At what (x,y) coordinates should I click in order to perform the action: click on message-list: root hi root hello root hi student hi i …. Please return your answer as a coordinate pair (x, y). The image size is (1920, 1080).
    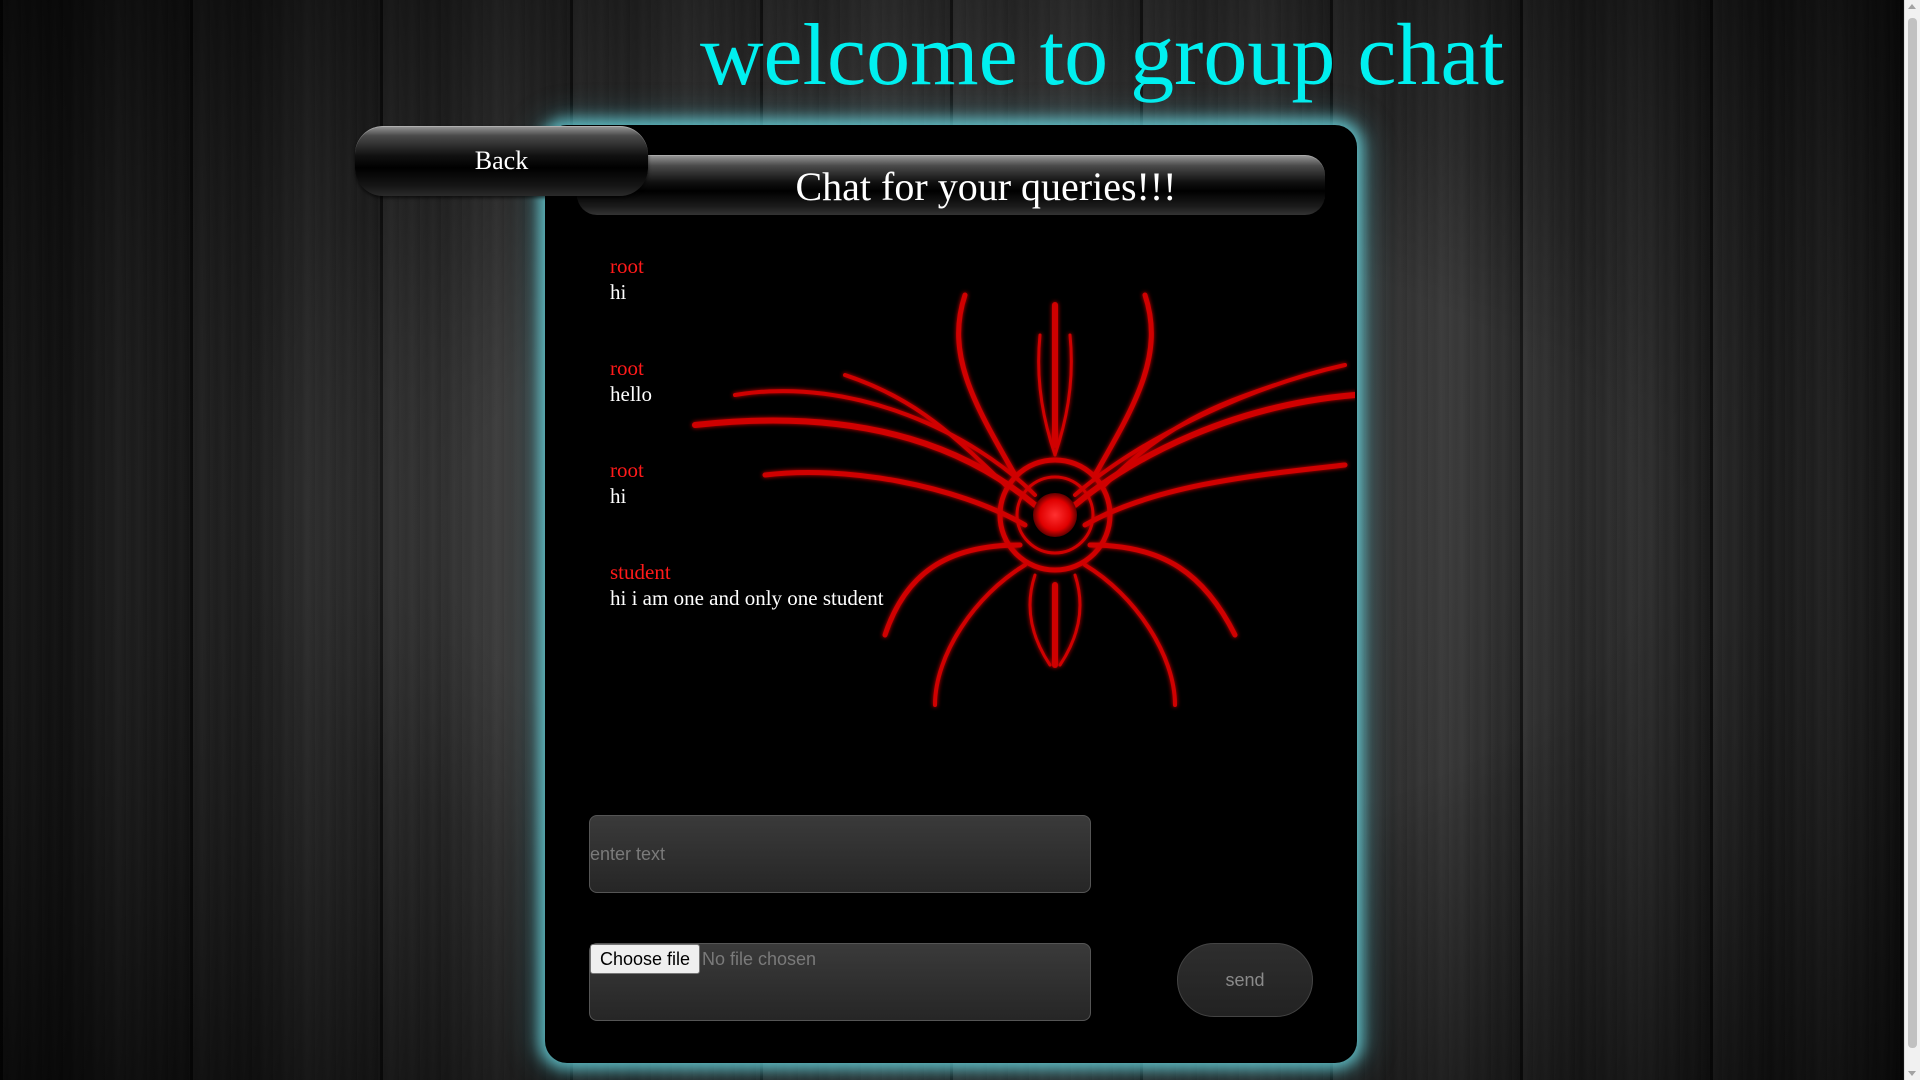
    Looking at the image, I should click on (960, 457).